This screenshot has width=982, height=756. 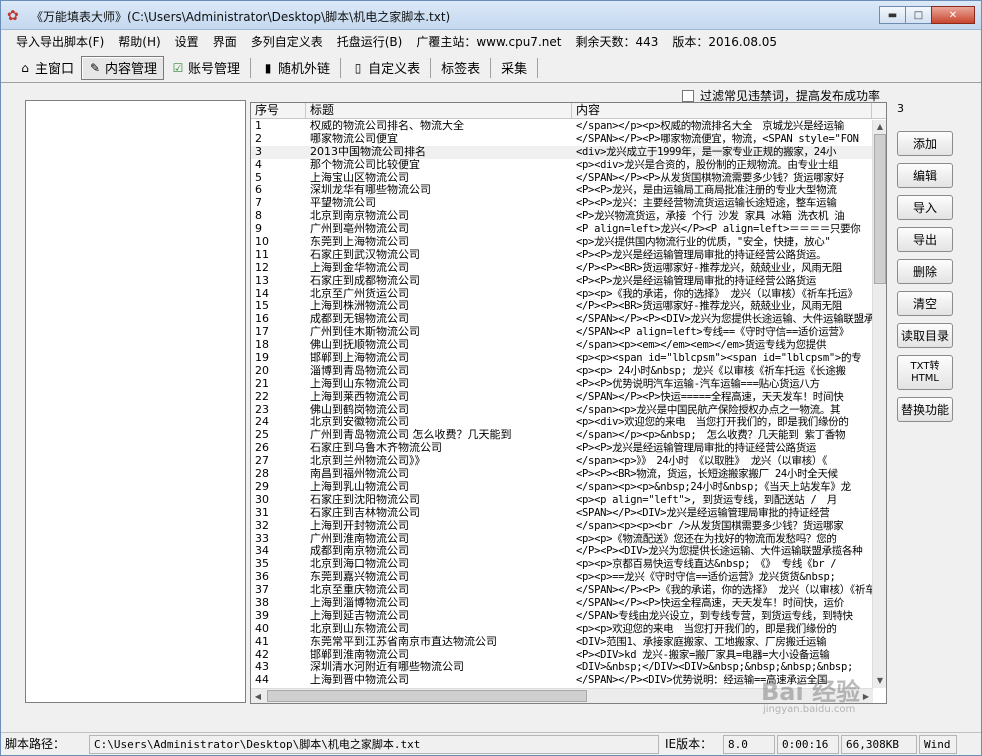 What do you see at coordinates (809, 709) in the screenshot?
I see `baidu-watermark-url: jingyan.baidu.com` at bounding box center [809, 709].